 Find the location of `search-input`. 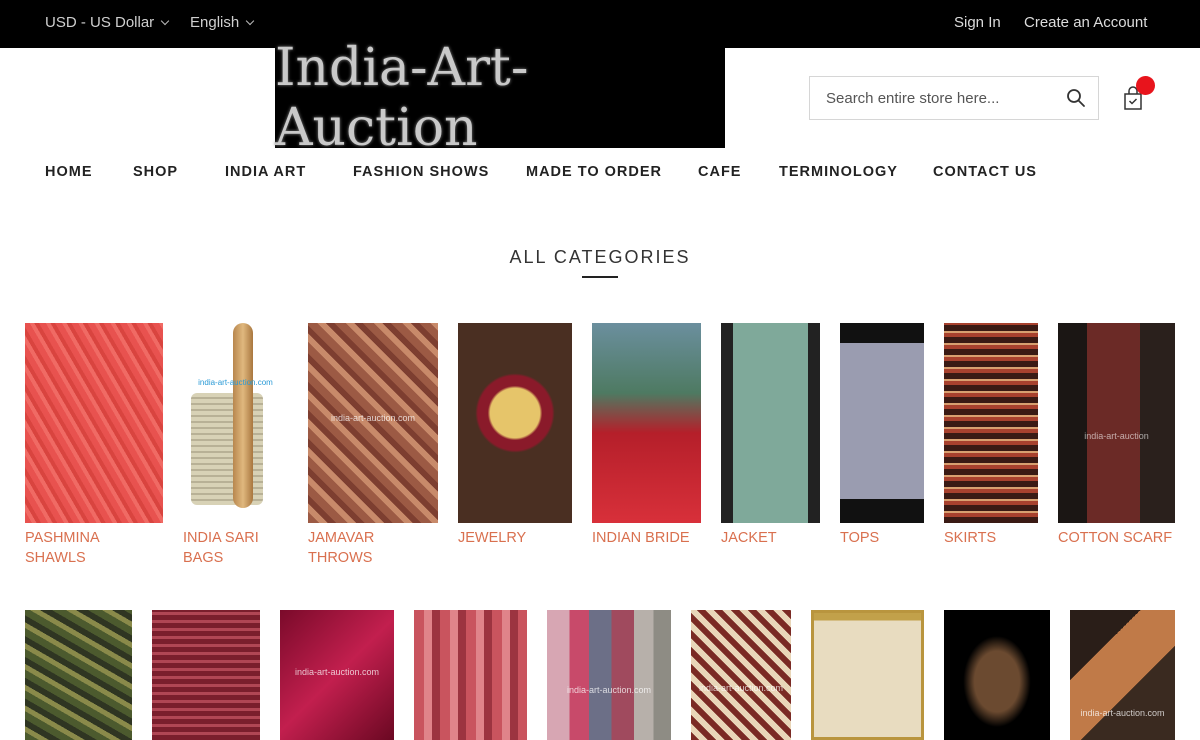

search-input is located at coordinates (935, 98).